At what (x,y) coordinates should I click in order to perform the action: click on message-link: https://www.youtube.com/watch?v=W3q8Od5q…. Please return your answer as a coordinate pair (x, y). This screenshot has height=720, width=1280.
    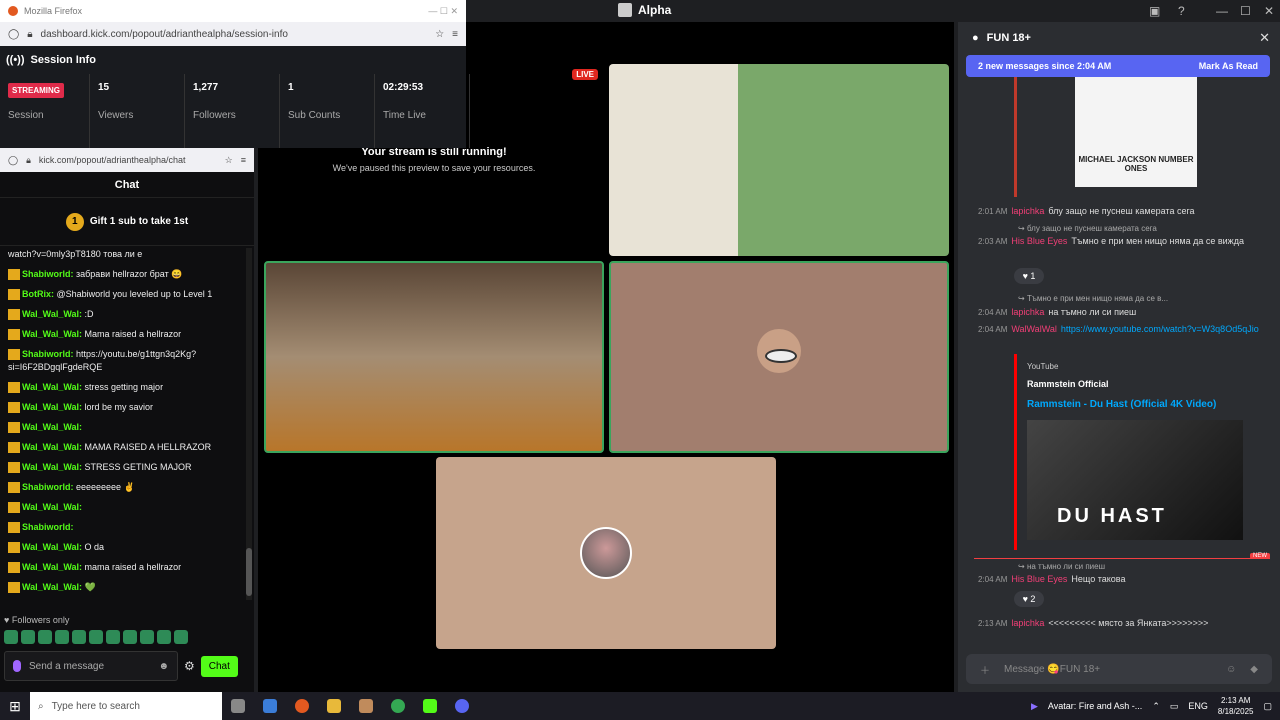
    Looking at the image, I should click on (1161, 329).